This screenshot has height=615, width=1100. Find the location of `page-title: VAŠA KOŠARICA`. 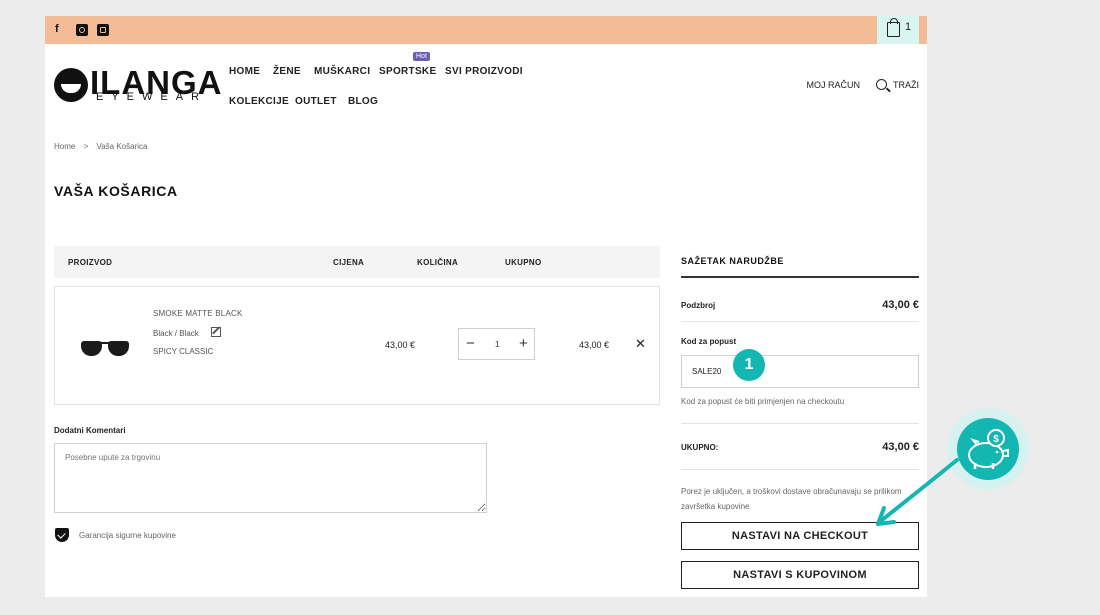

page-title: VAŠA KOŠARICA is located at coordinates (116, 191).